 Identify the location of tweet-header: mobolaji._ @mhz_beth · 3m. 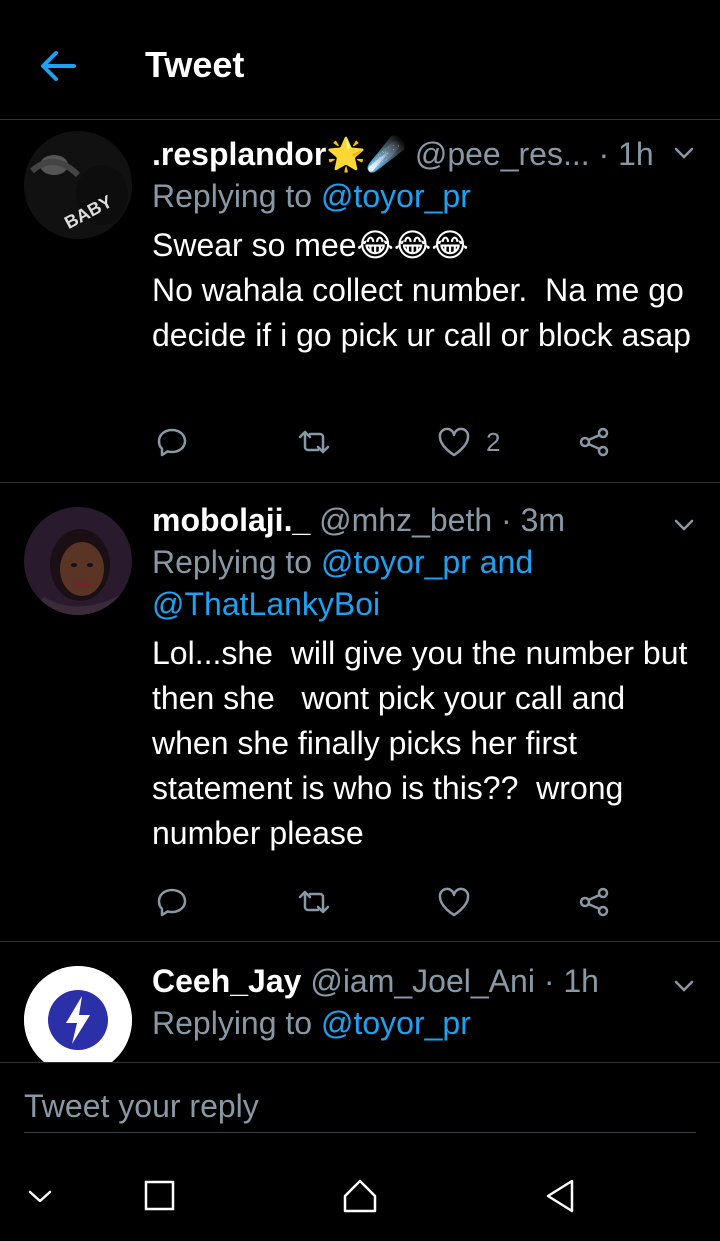
(426, 520).